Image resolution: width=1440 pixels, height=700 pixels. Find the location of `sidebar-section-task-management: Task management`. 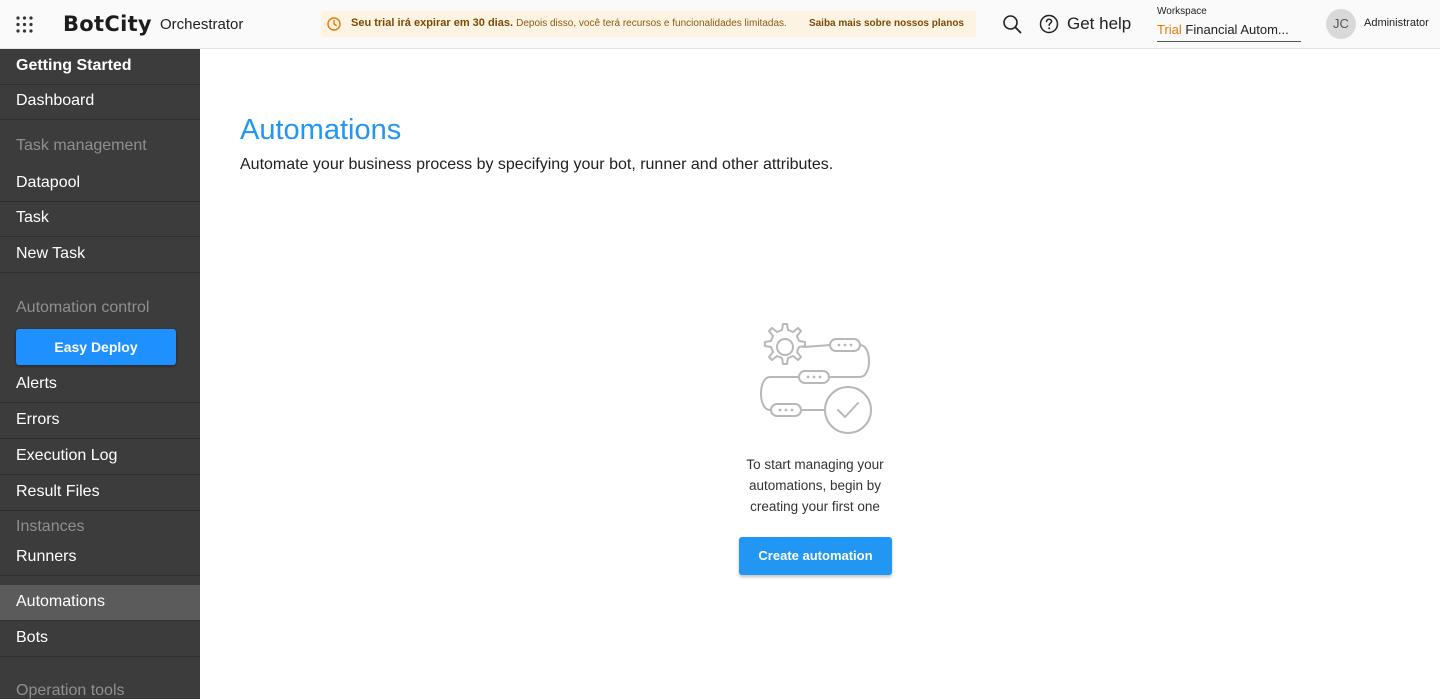

sidebar-section-task-management: Task management is located at coordinates (81, 145).